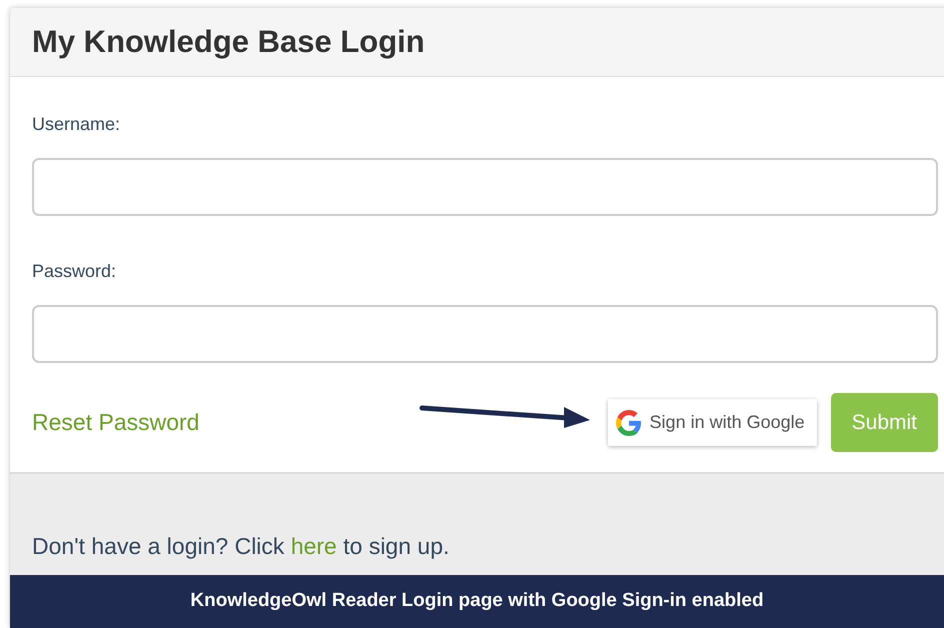 Image resolution: width=944 pixels, height=628 pixels. What do you see at coordinates (77, 124) in the screenshot?
I see `field-label: Username:` at bounding box center [77, 124].